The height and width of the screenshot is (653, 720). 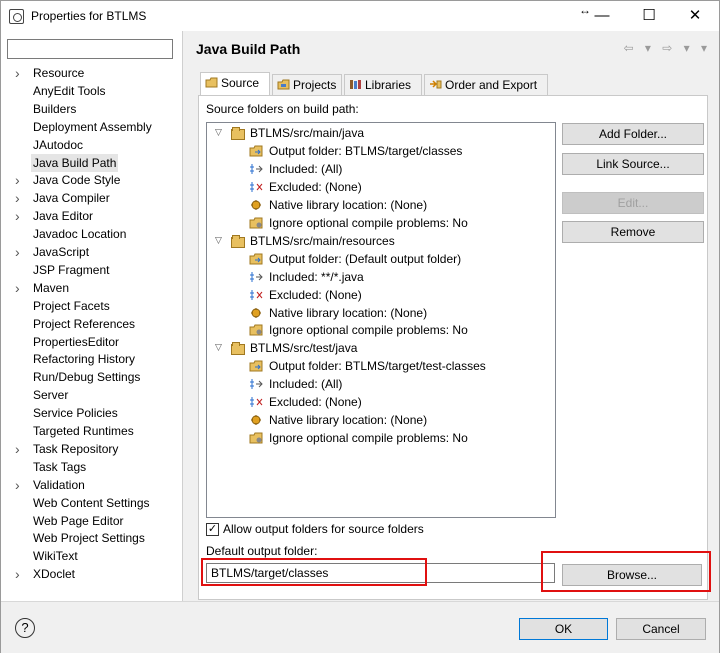 What do you see at coordinates (54, 574) in the screenshot?
I see `sidebar-item: XDoclet` at bounding box center [54, 574].